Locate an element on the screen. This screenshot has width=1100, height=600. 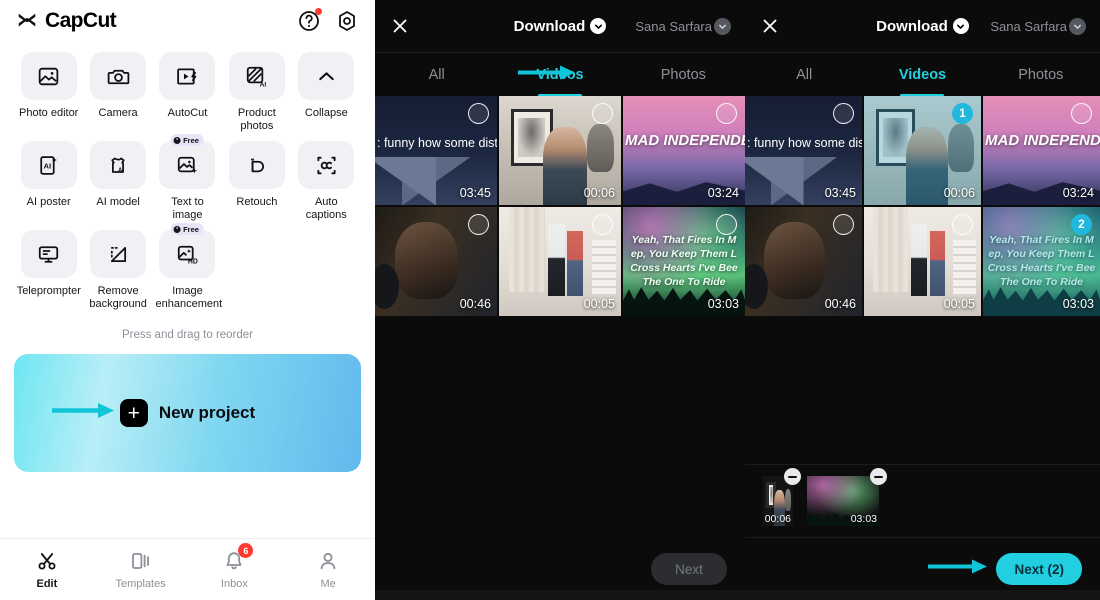
tool-product-photos: AI Product photos is located at coordinates (256, 89).